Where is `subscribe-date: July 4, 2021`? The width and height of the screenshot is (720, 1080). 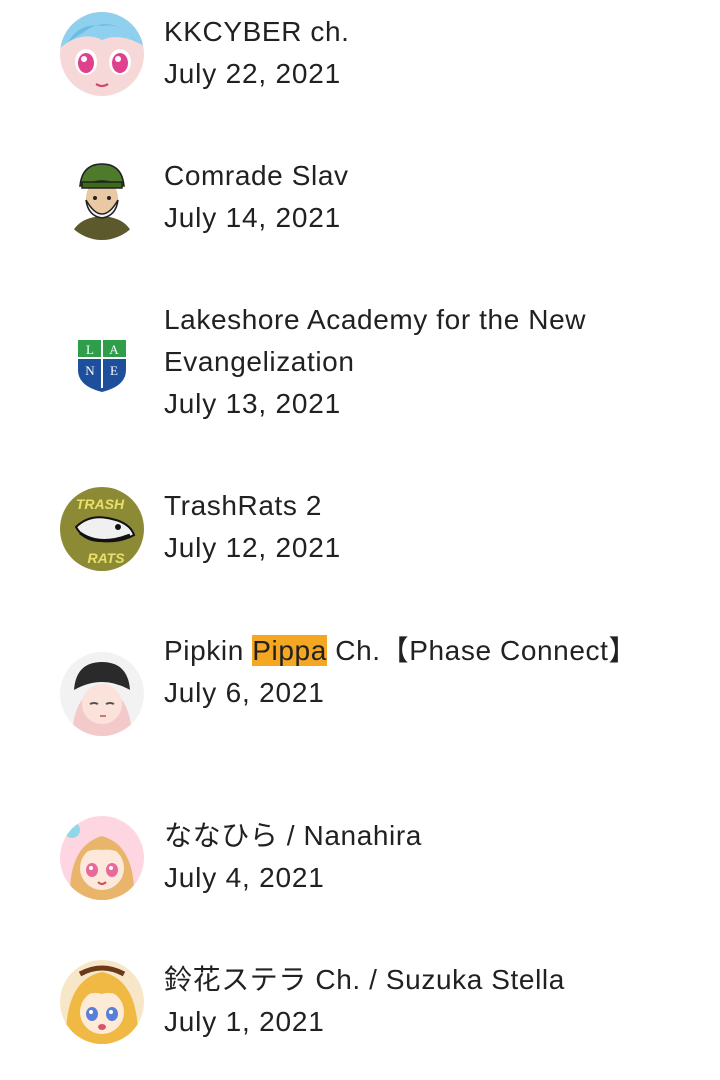
subscribe-date: July 4, 2021 is located at coordinates (244, 877).